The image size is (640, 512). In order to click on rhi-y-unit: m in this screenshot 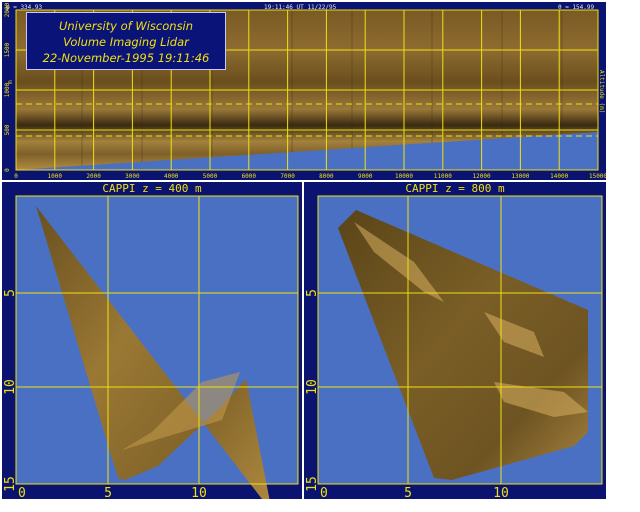, I will do `click(10, 82)`.